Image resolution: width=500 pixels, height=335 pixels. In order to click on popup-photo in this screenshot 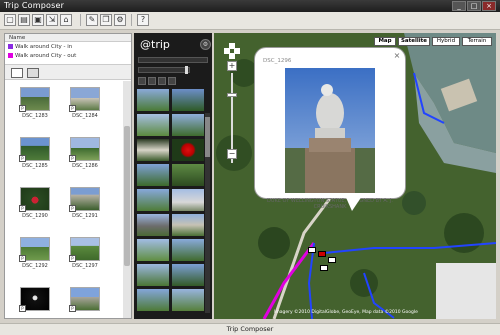, I will do `click(330, 130)`.